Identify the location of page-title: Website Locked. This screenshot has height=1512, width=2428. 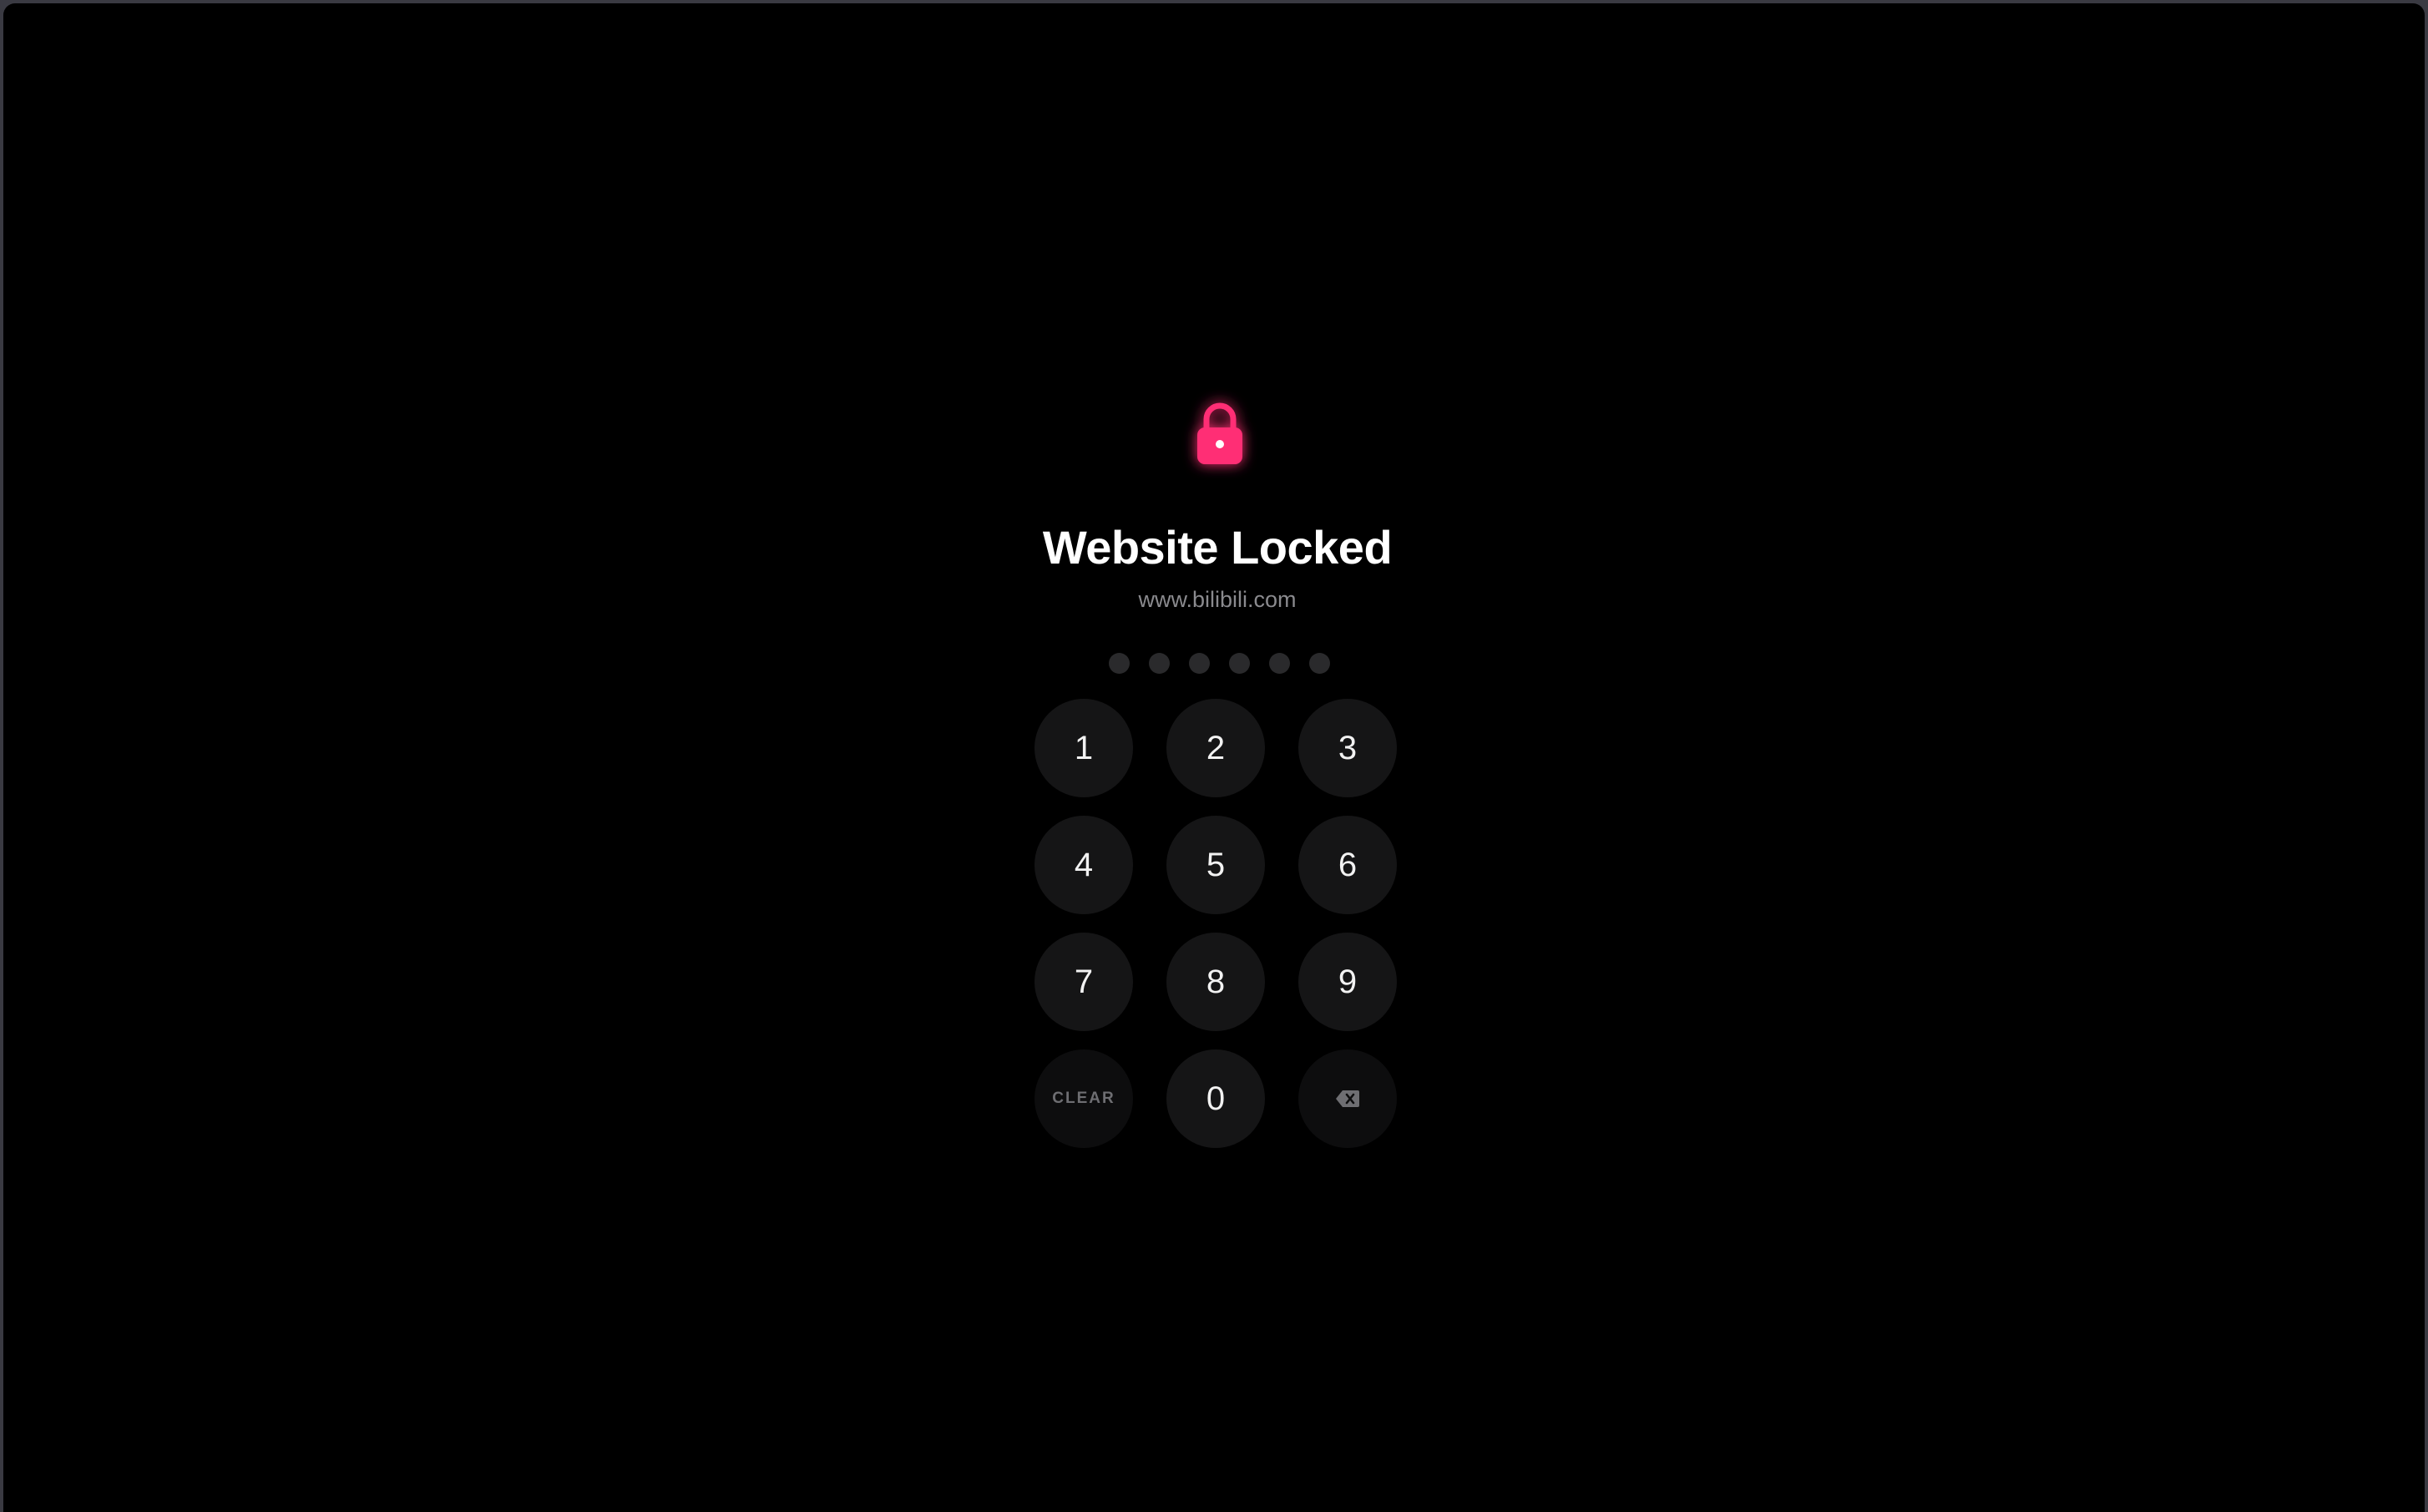
(1217, 548).